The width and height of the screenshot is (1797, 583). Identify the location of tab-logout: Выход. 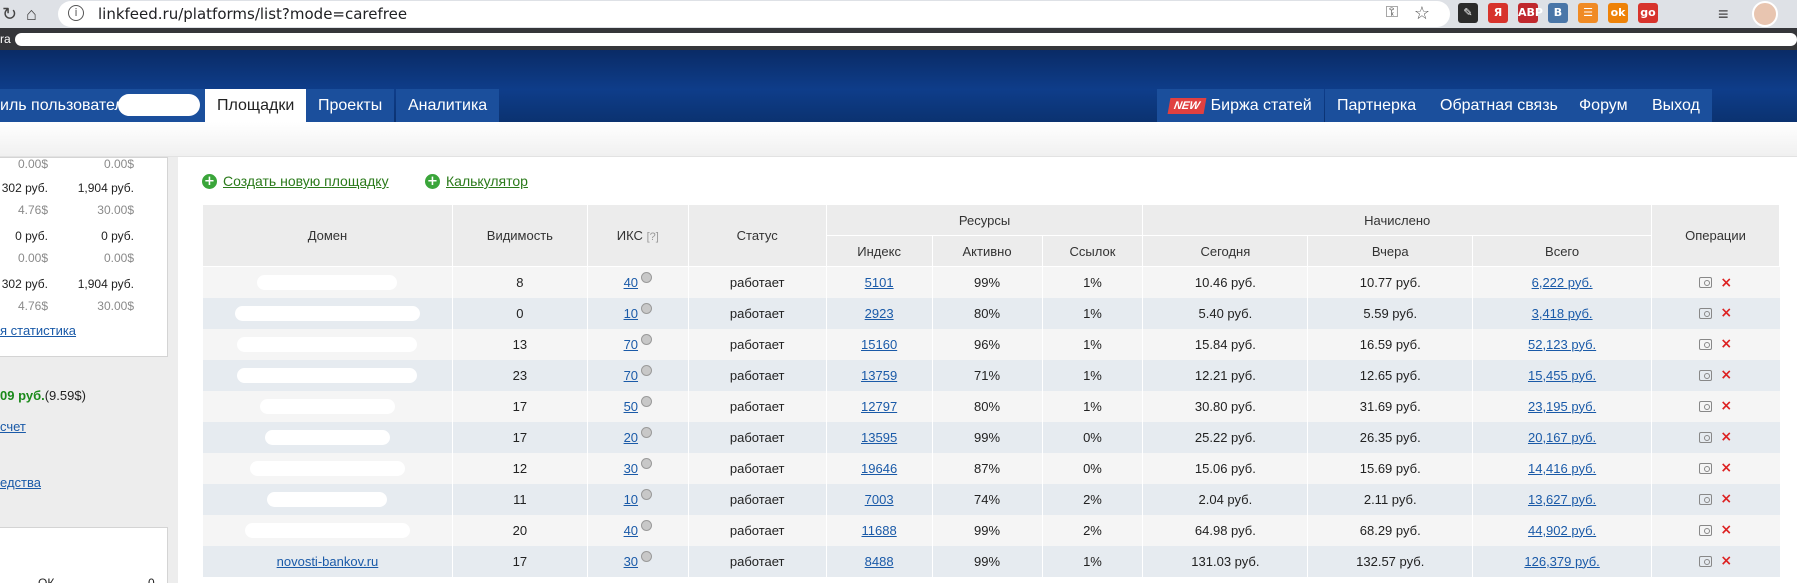
(1676, 105).